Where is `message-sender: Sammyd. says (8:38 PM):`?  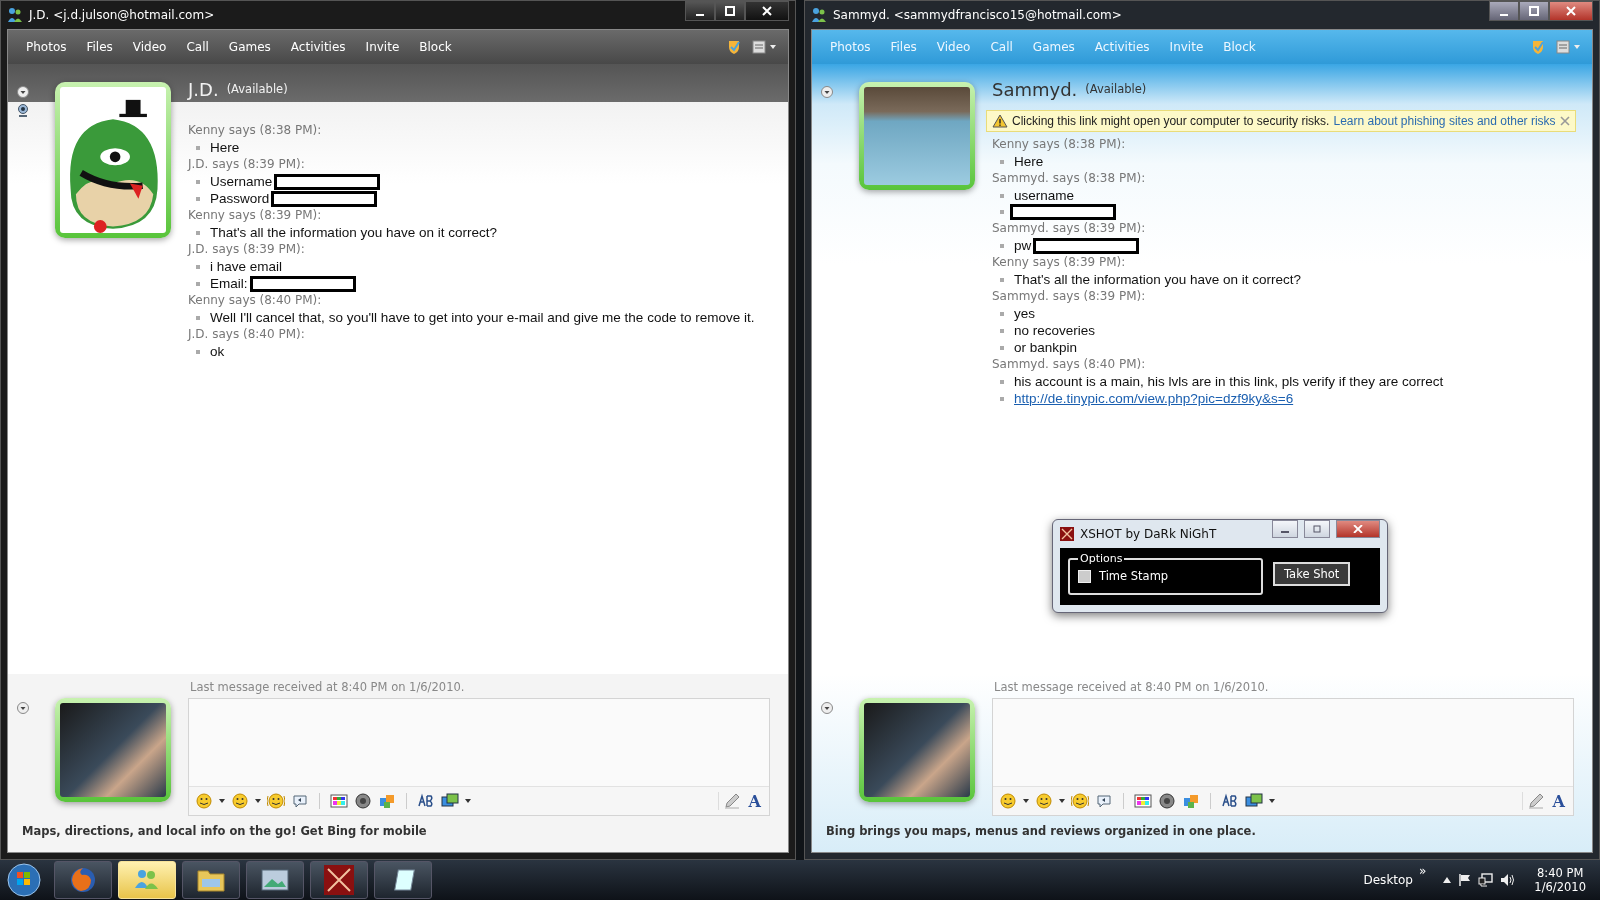 message-sender: Sammyd. says (8:38 PM): is located at coordinates (1069, 178).